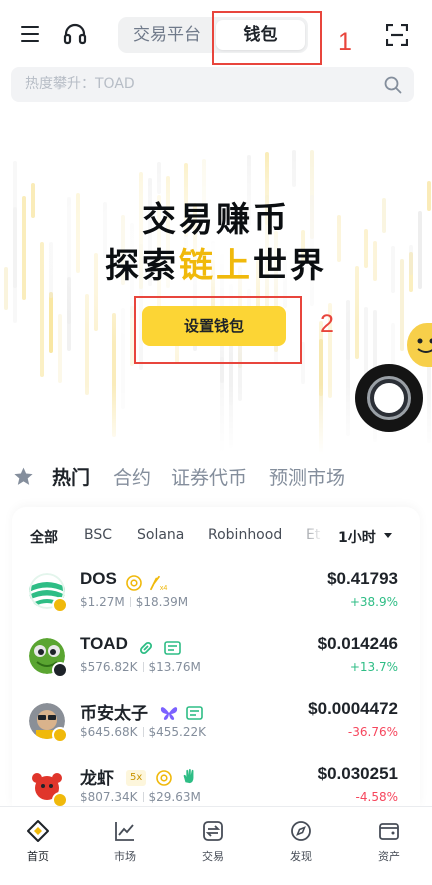  What do you see at coordinates (125, 856) in the screenshot?
I see `nav-label: 市场` at bounding box center [125, 856].